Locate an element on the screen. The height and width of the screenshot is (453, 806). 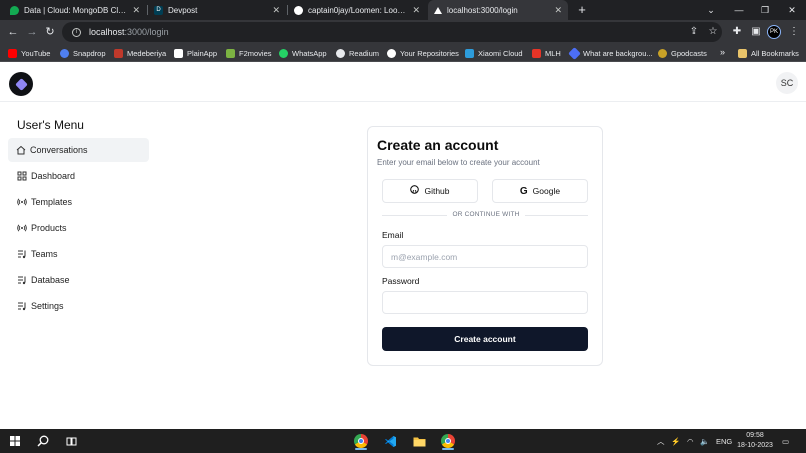
search-icon is located at coordinates (43, 441).